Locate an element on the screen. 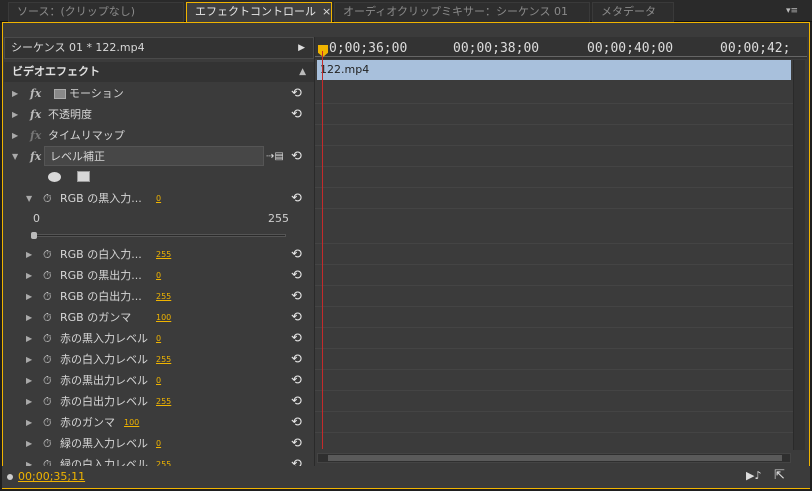  property-row: ▶ ⏱ 赤の黒出力レベル 0 ⟲ is located at coordinates (159, 380).